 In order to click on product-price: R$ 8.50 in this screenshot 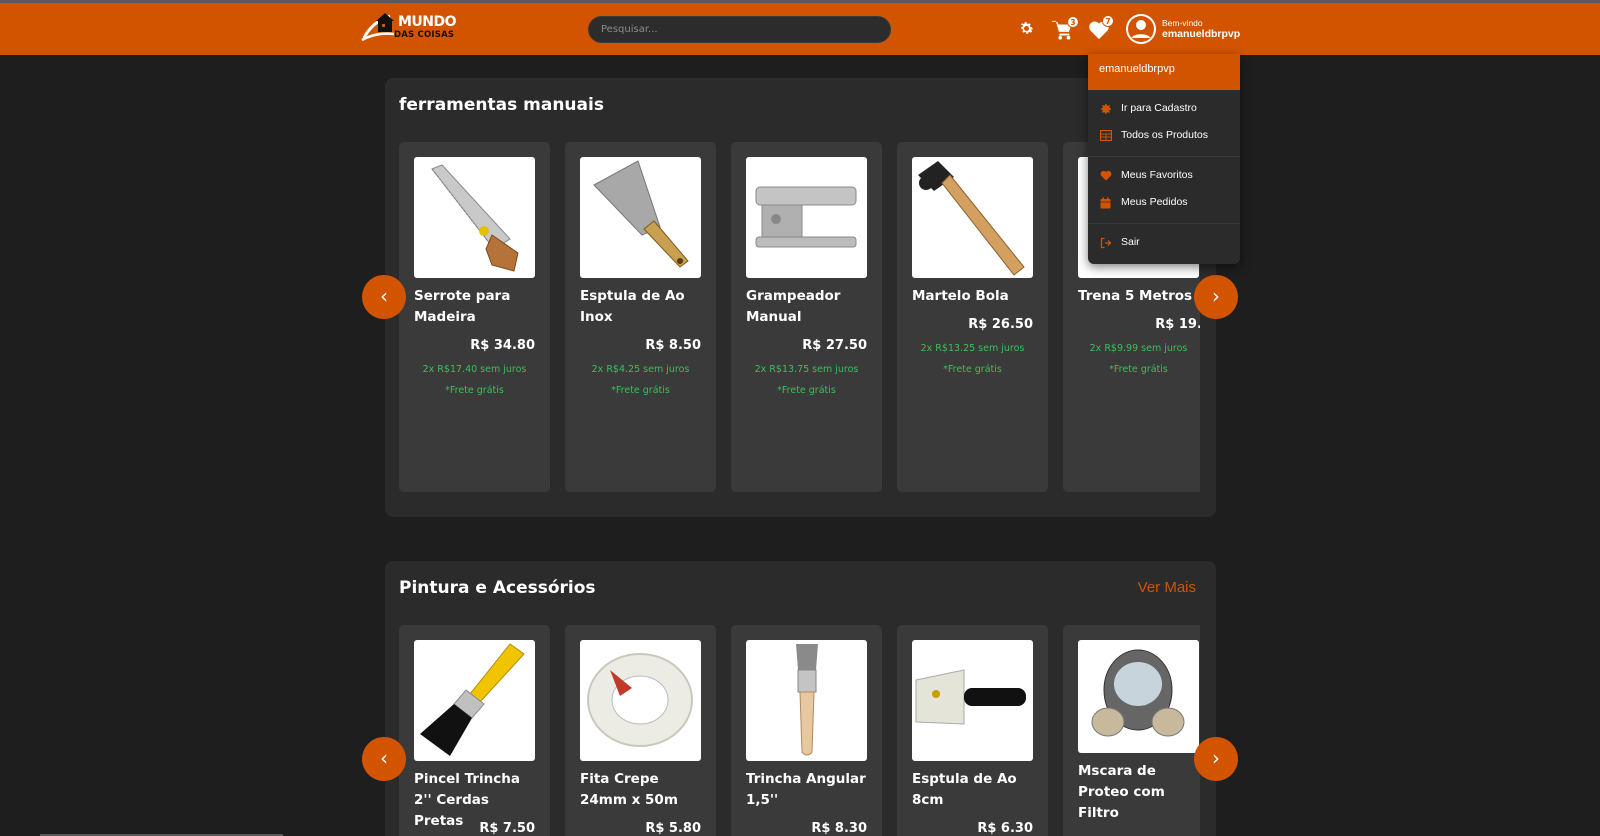, I will do `click(673, 345)`.